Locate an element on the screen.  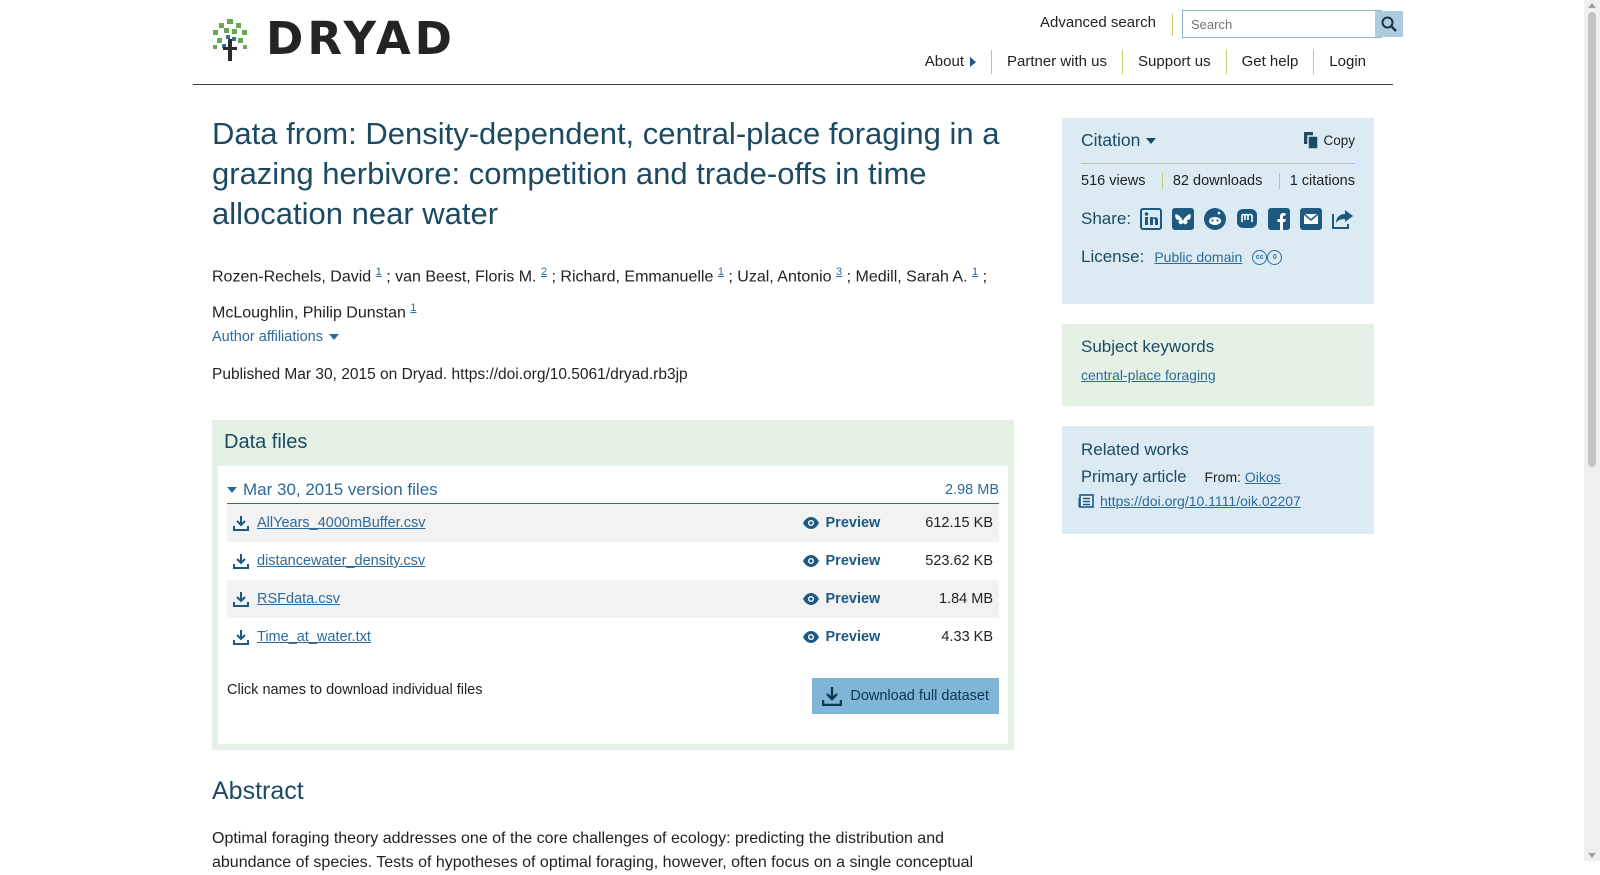
nav-about-label: About is located at coordinates (944, 61).